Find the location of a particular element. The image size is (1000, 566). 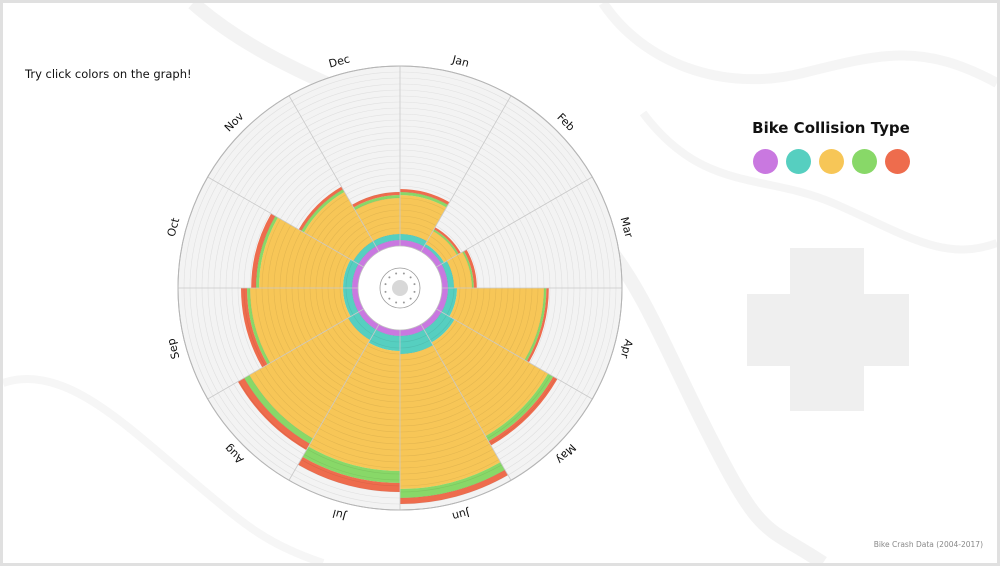

cross-shape-horizontal is located at coordinates (828, 330).